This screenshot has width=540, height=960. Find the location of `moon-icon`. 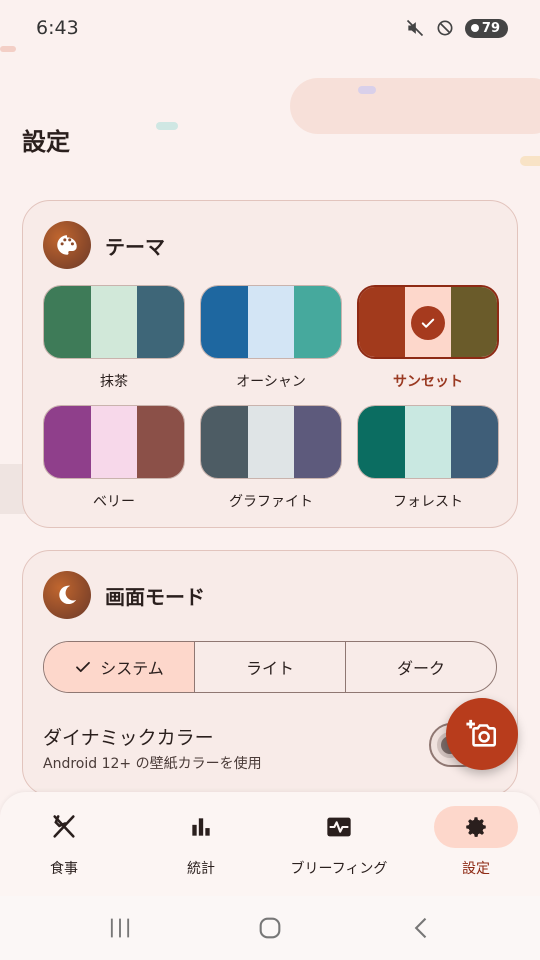

moon-icon is located at coordinates (67, 595).